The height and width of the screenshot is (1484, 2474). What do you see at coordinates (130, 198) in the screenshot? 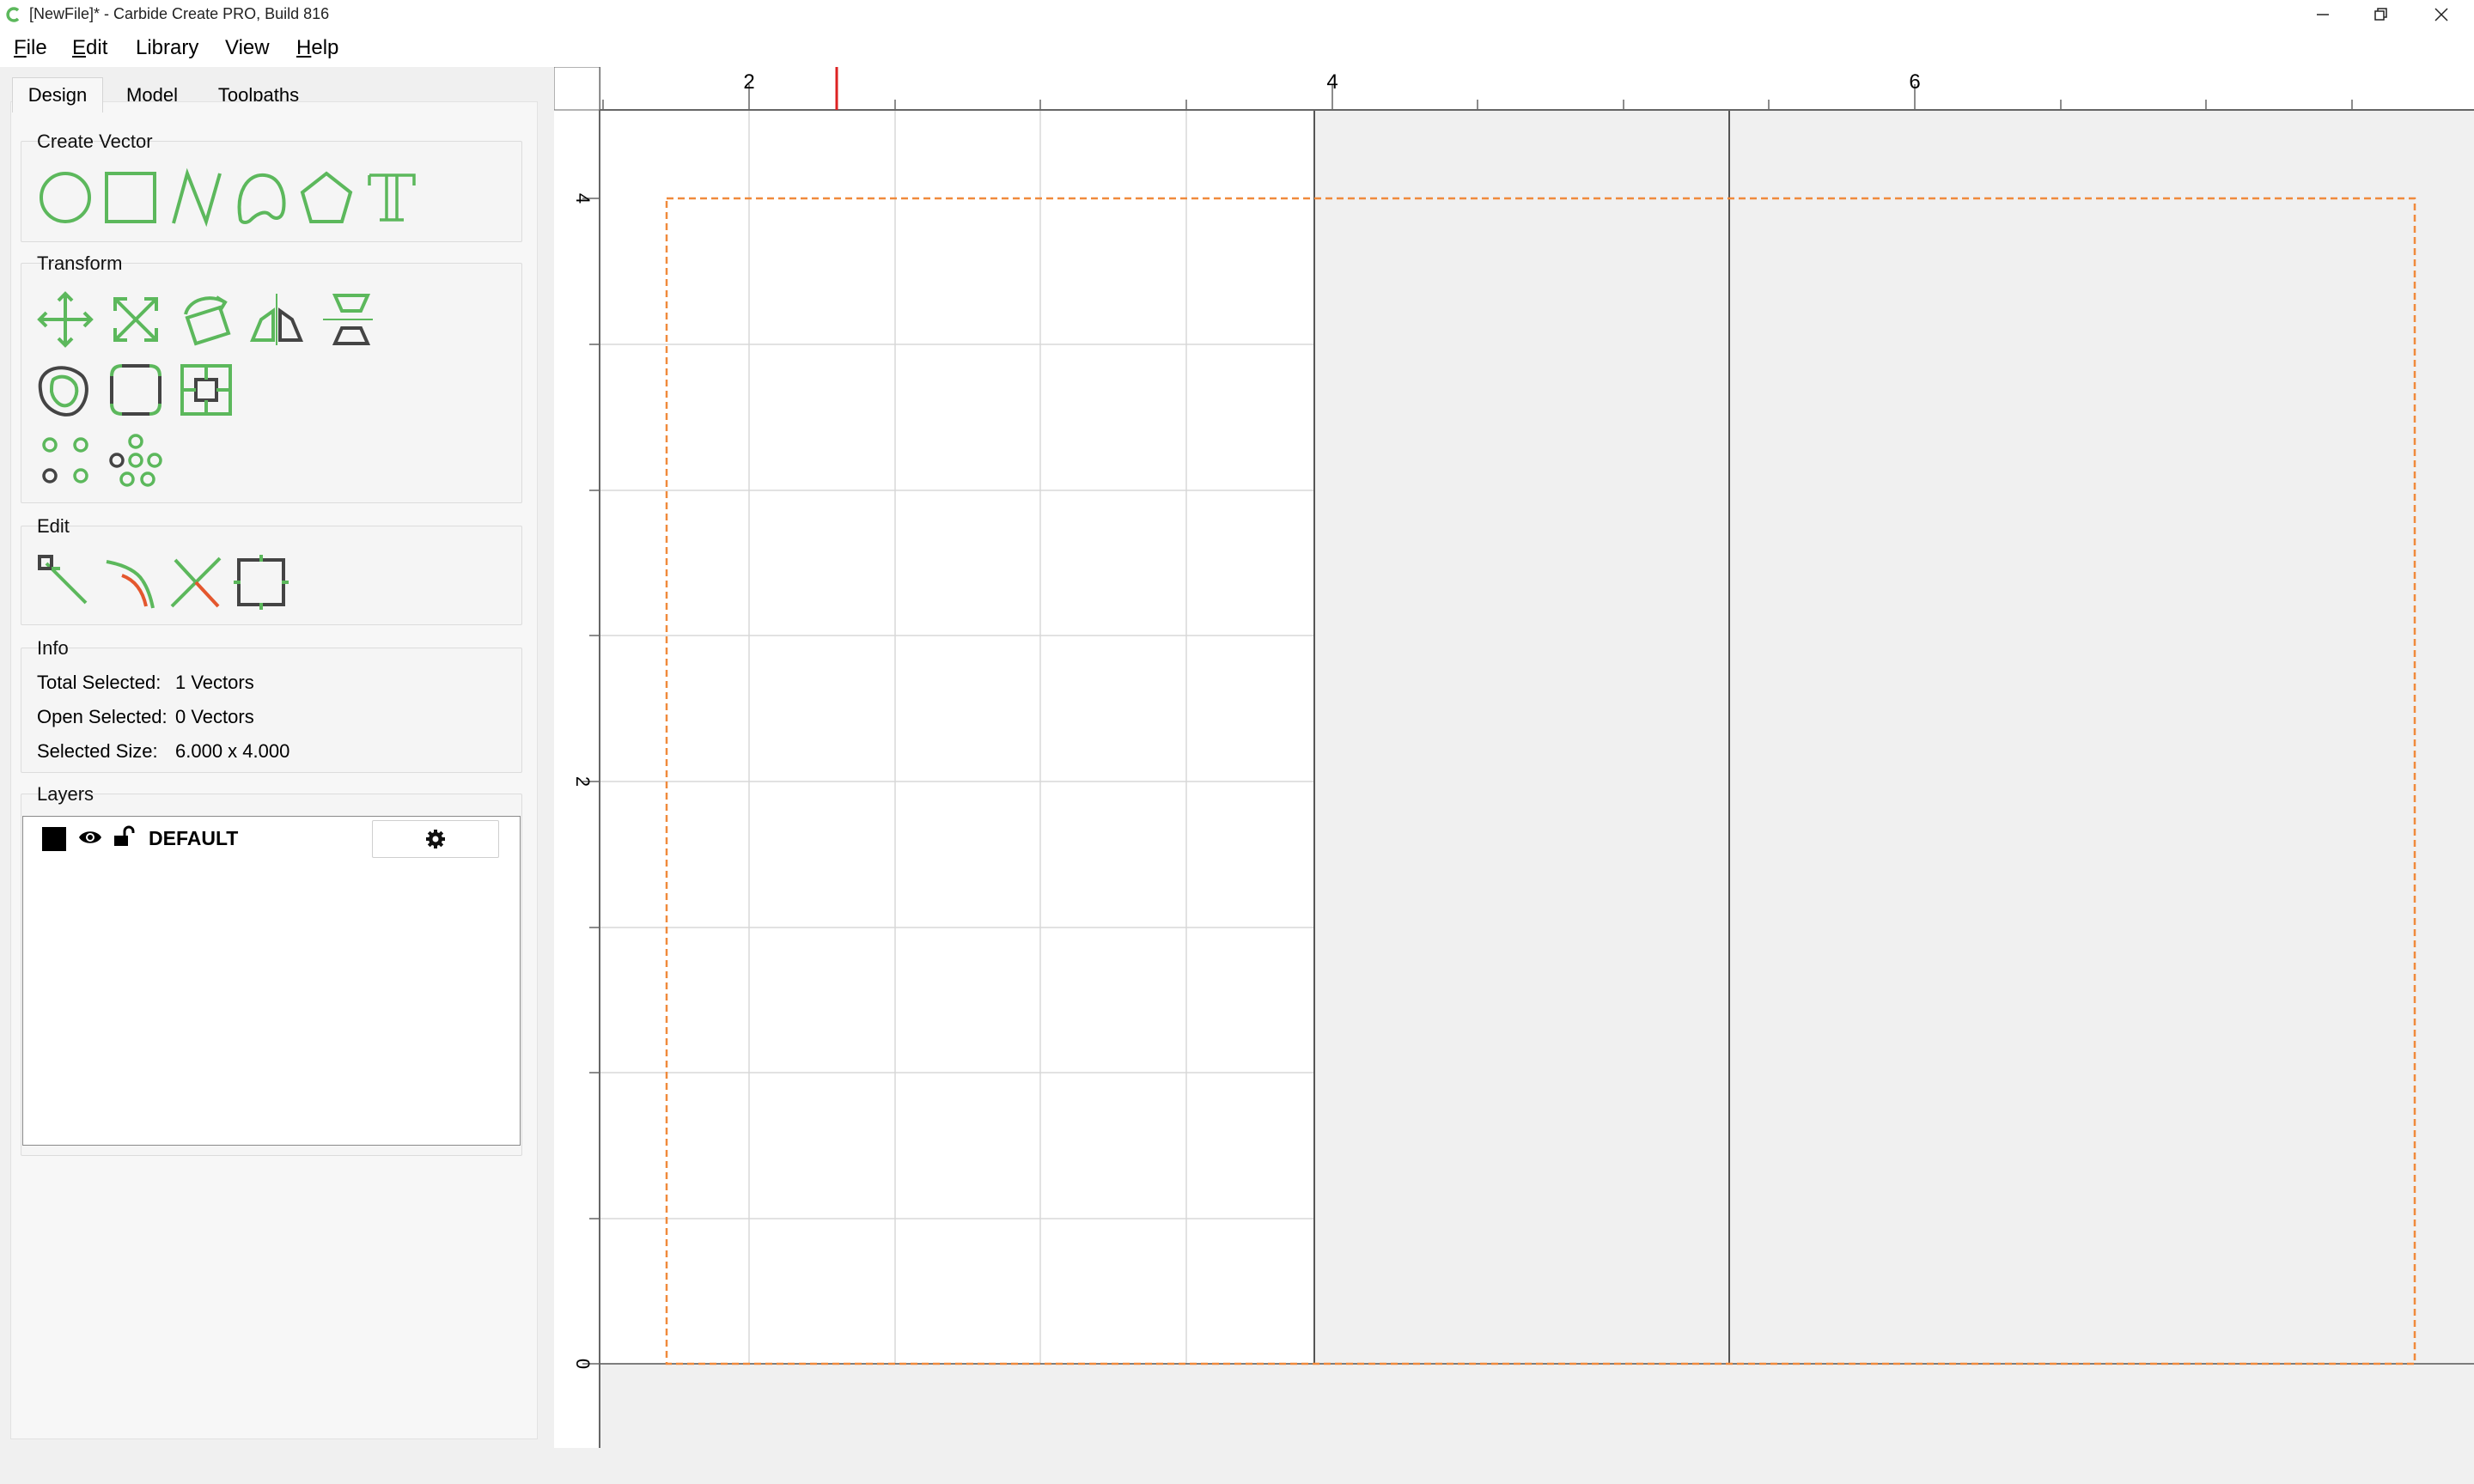
I see `rectangle-icon` at bounding box center [130, 198].